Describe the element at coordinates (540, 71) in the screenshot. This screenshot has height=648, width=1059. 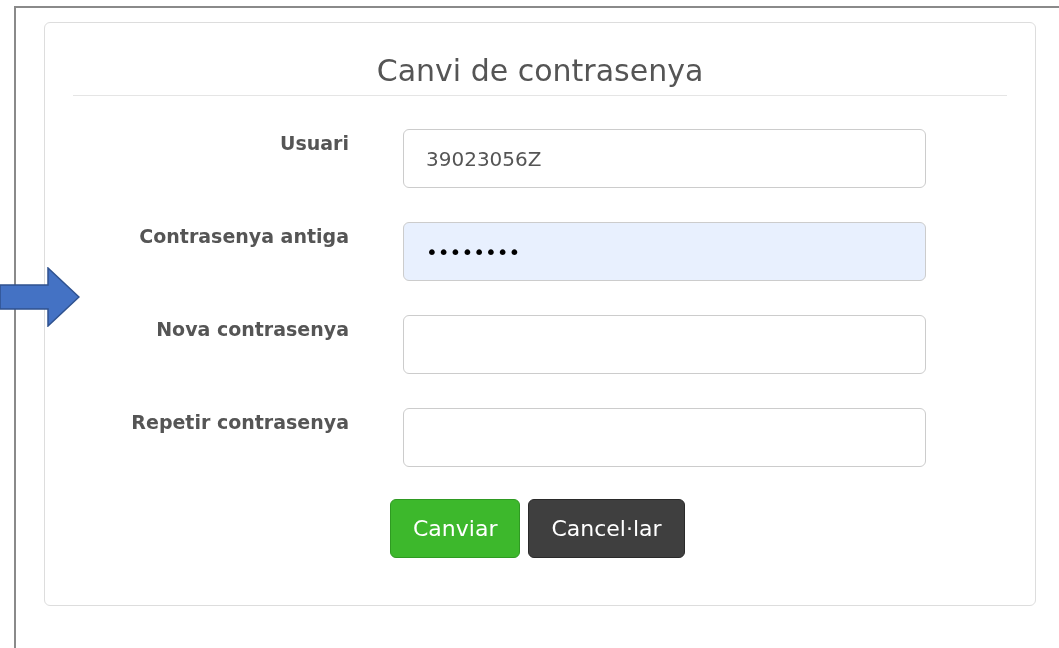
I see `form-title: Canvi de contrasenya` at that location.